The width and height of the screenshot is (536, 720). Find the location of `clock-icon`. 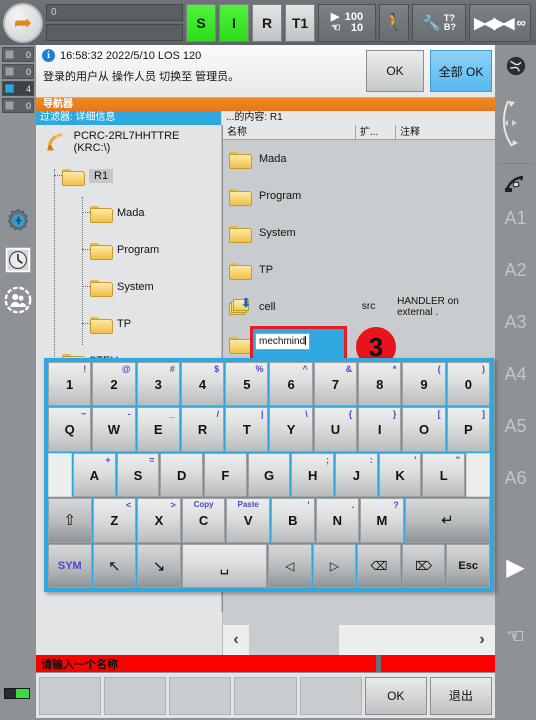

clock-icon is located at coordinates (18, 260).